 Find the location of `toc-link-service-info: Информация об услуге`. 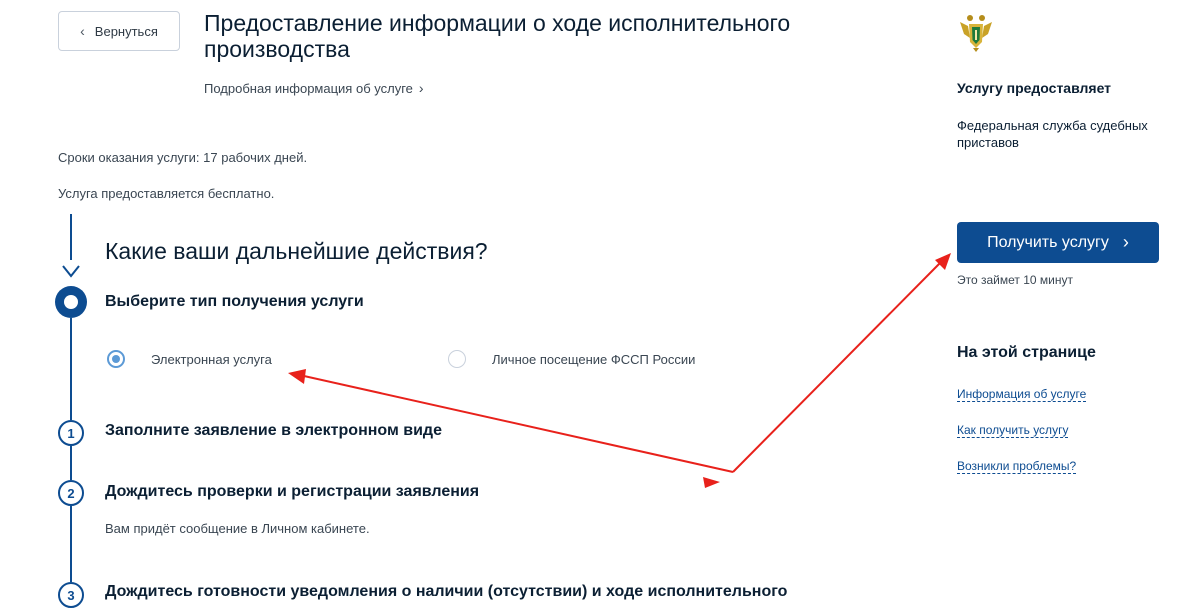

toc-link-service-info: Информация об услуге is located at coordinates (1022, 394).